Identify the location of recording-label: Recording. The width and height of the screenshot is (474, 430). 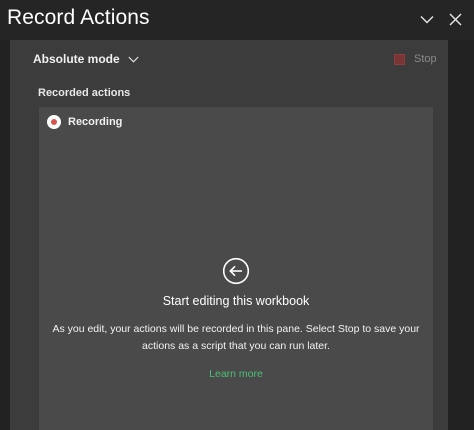
(95, 122).